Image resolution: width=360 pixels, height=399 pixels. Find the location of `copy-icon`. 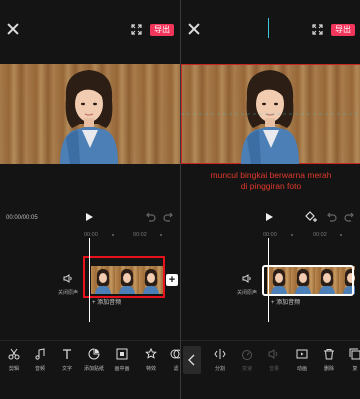

copy-icon is located at coordinates (354, 354).